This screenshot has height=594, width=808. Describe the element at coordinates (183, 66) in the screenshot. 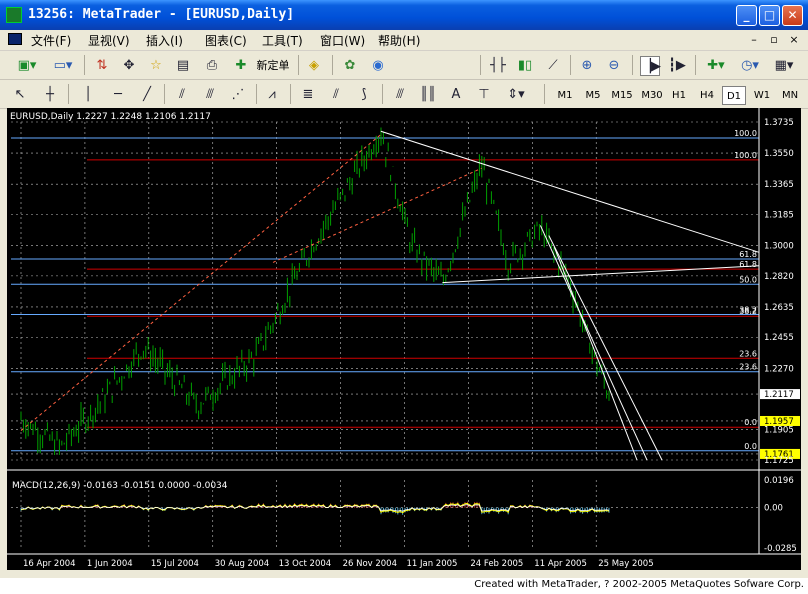

I see `terminal-icon: ▤` at that location.